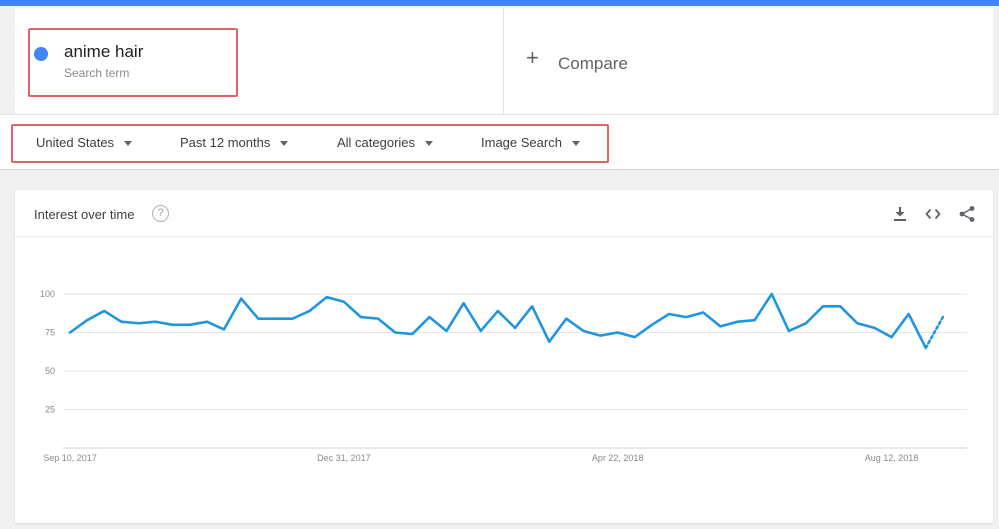  What do you see at coordinates (84, 214) in the screenshot?
I see `card-title: Interest over time` at bounding box center [84, 214].